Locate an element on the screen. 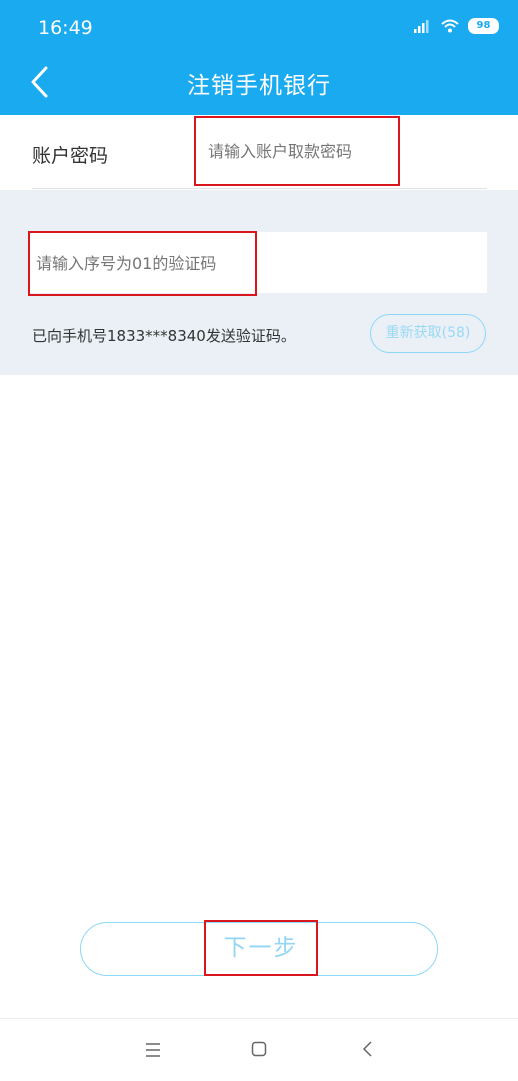 The image size is (518, 1081). status-time: 16:49 is located at coordinates (65, 28).